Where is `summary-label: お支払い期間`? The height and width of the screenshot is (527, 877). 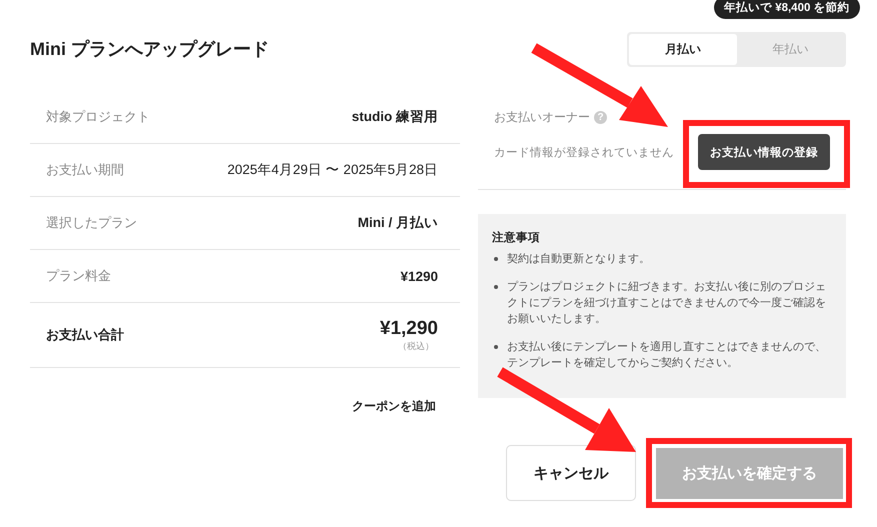 summary-label: お支払い期間 is located at coordinates (85, 170).